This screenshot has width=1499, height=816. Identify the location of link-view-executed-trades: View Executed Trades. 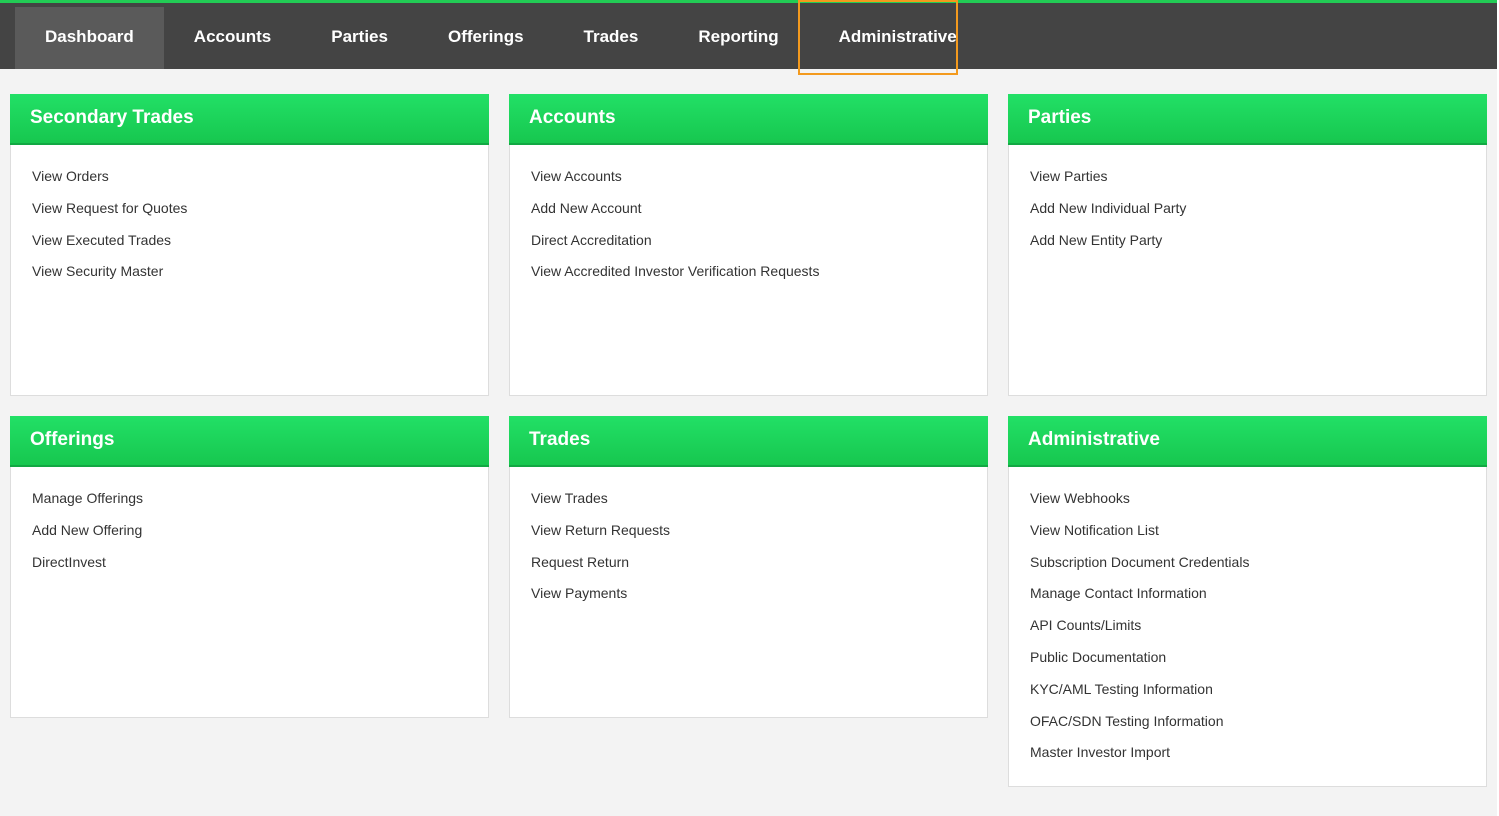
(260, 246).